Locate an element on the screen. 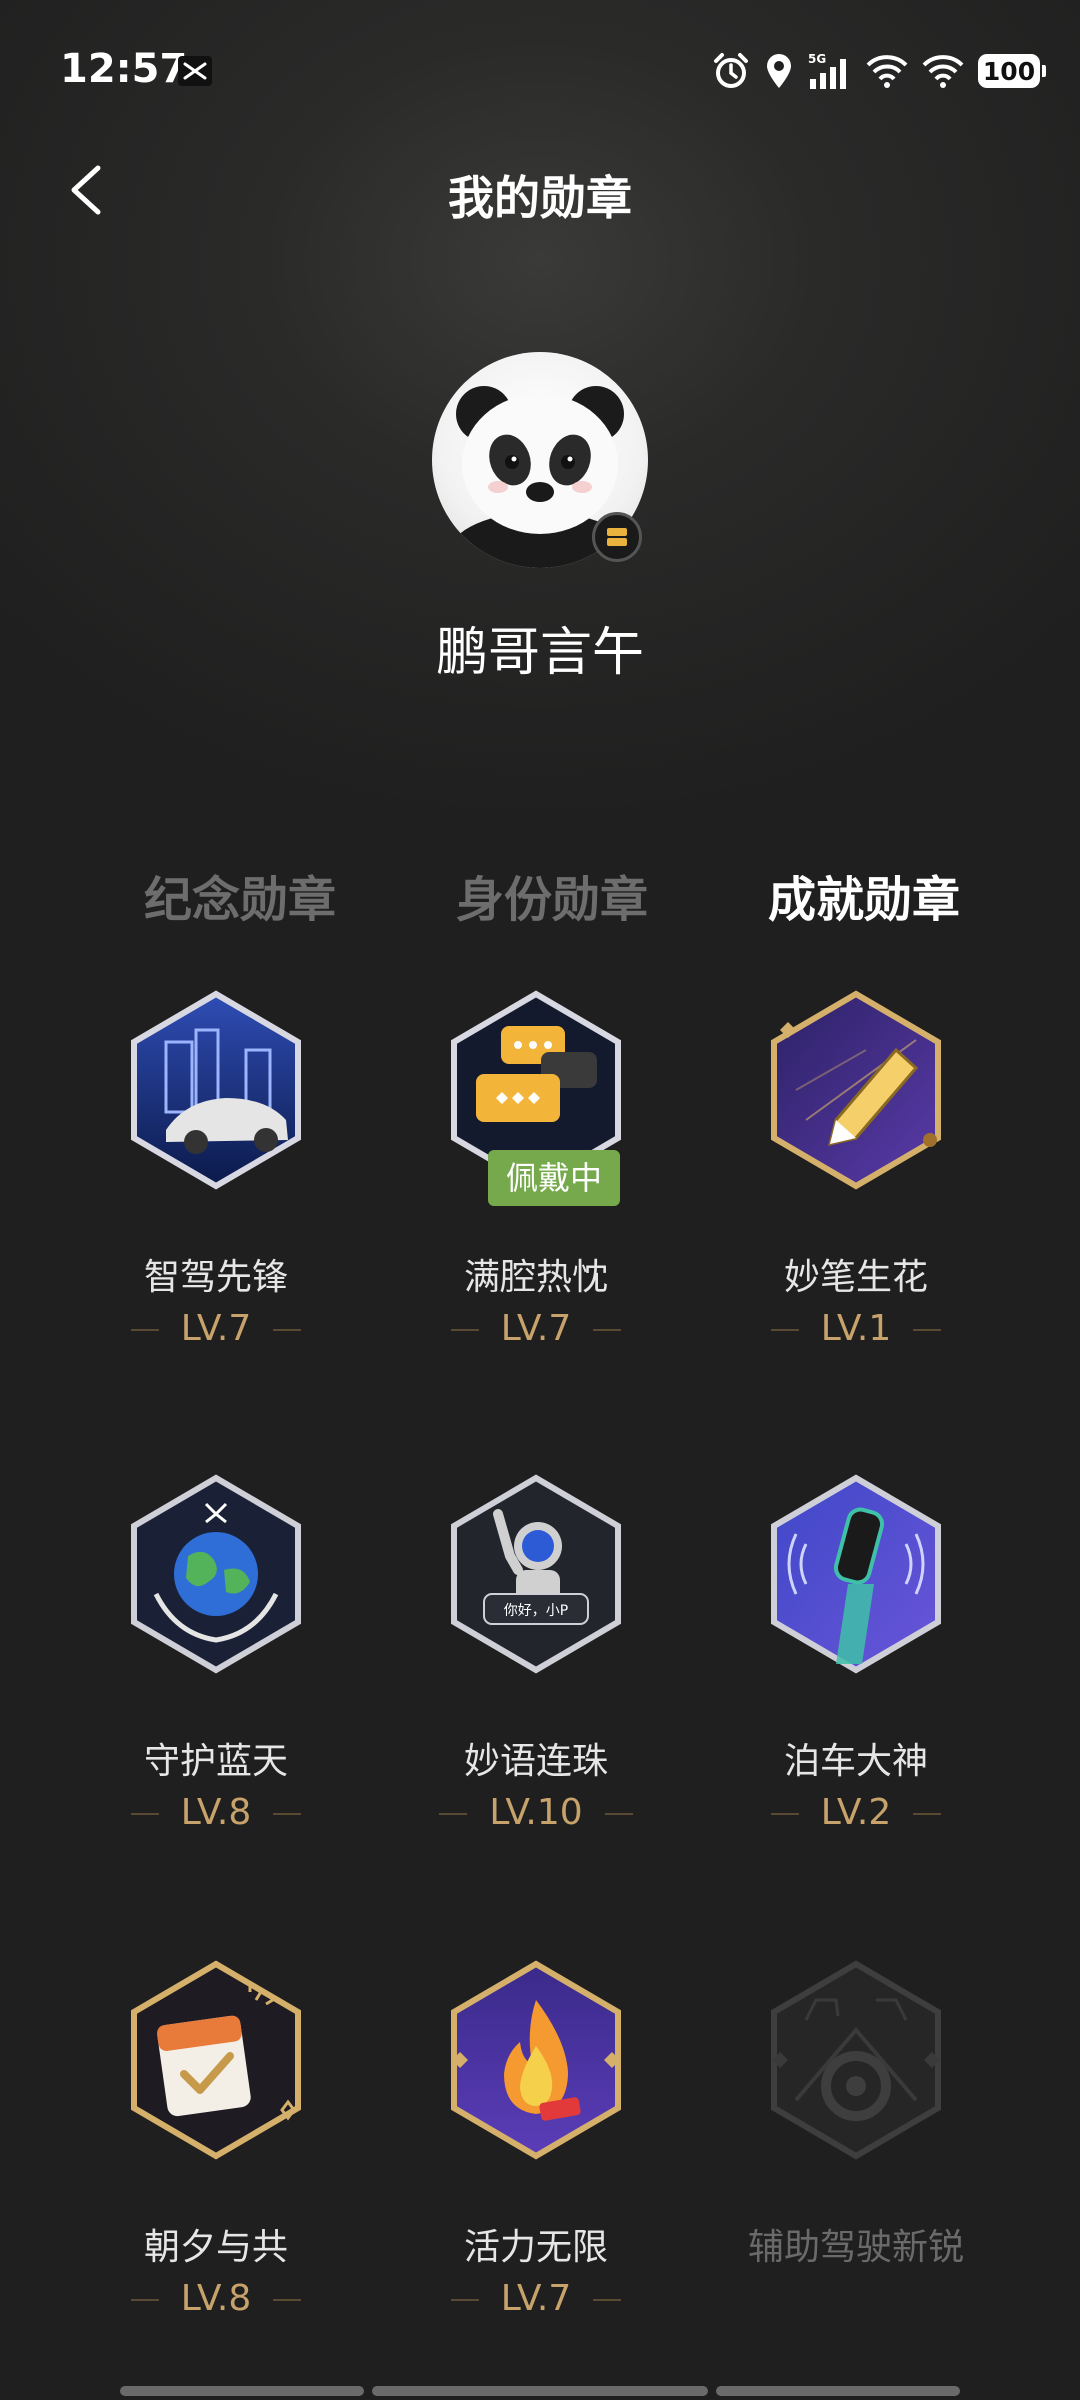  parking-car-icon is located at coordinates (856, 1574).